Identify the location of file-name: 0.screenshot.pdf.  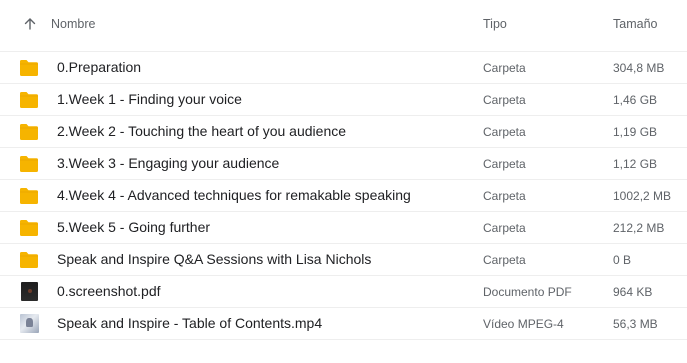
(109, 291).